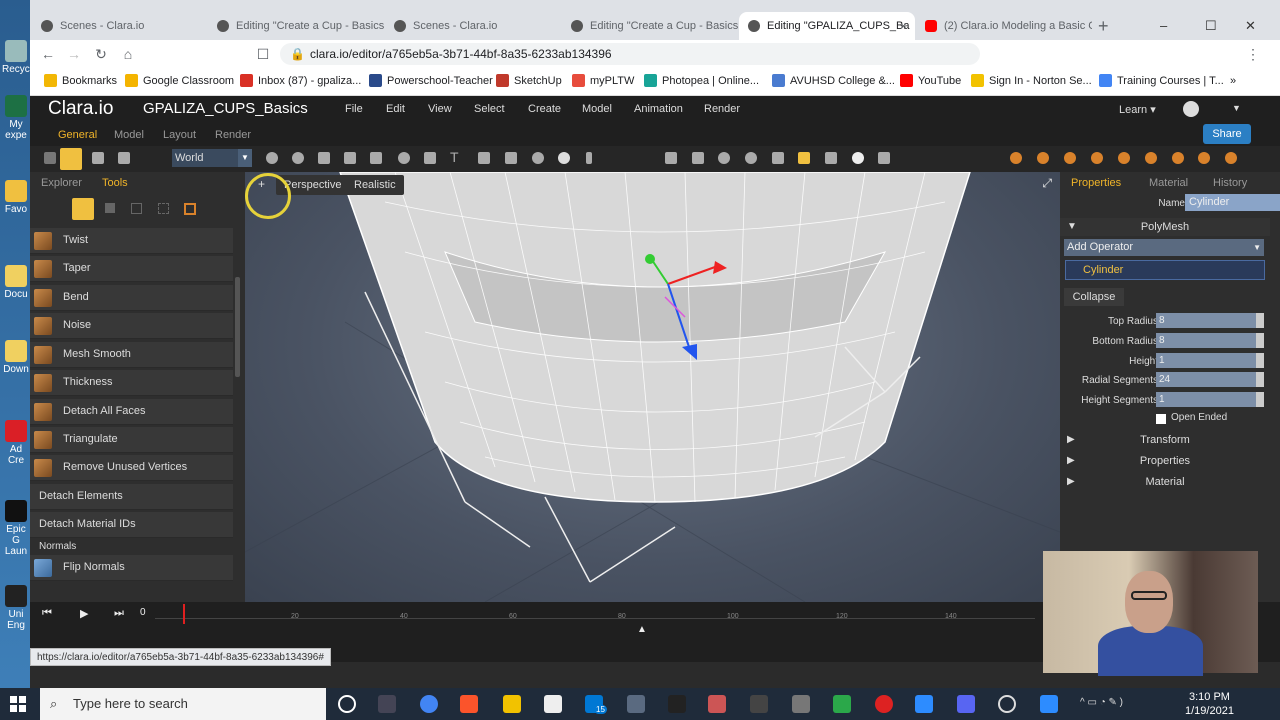  I want to click on store-icon, so click(553, 704).